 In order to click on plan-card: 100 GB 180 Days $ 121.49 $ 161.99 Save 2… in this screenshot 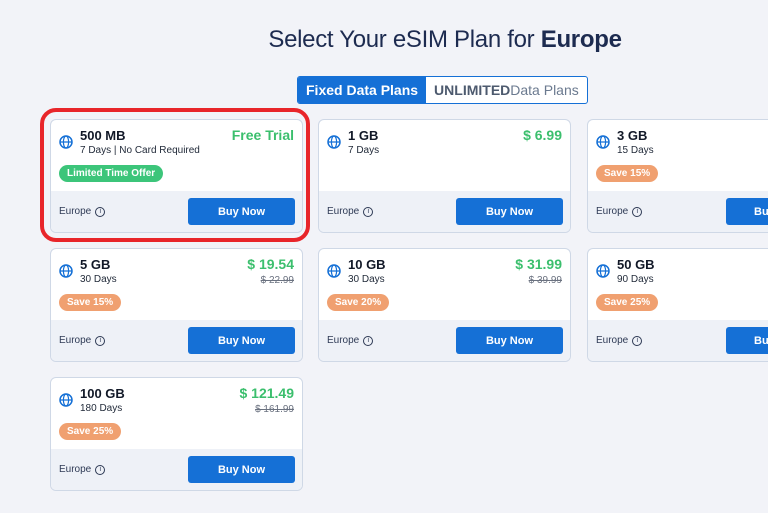, I will do `click(176, 434)`.